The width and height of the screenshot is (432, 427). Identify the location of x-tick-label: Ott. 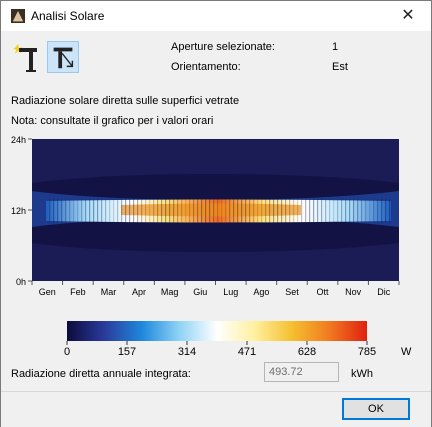
(323, 292).